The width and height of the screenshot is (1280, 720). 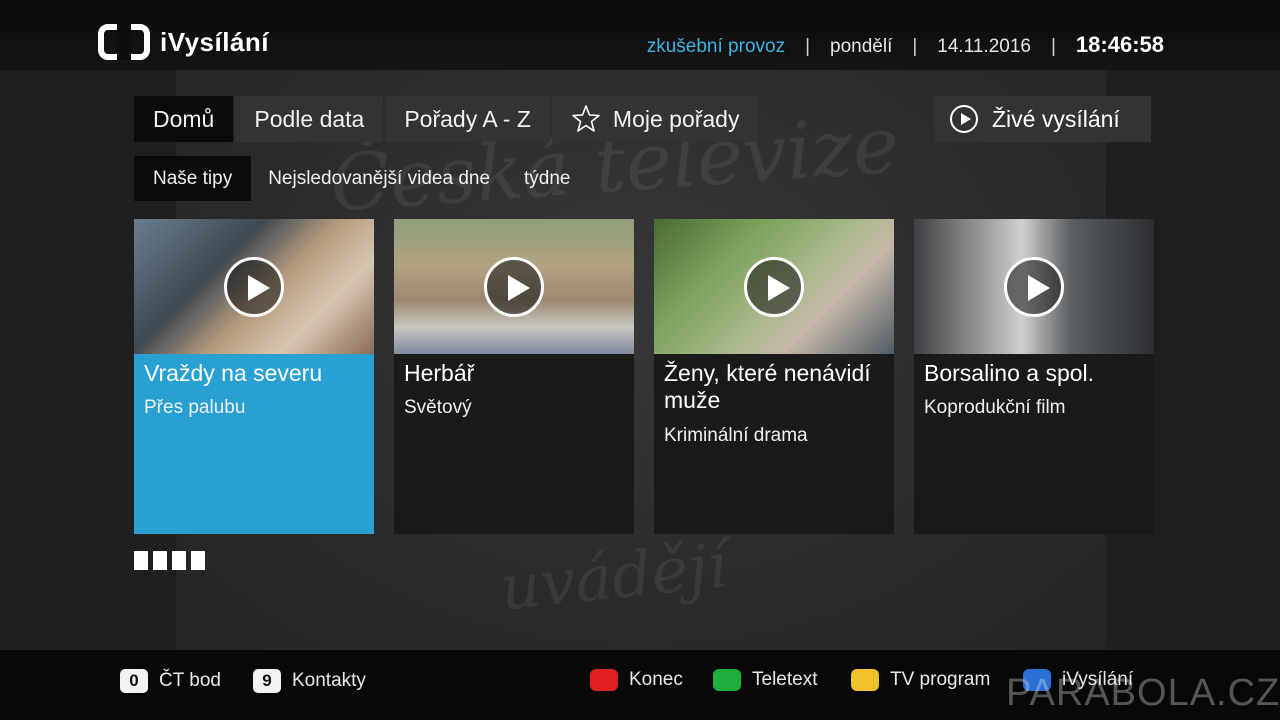 I want to click on card-title: Borsalino a spol., so click(x=1009, y=373).